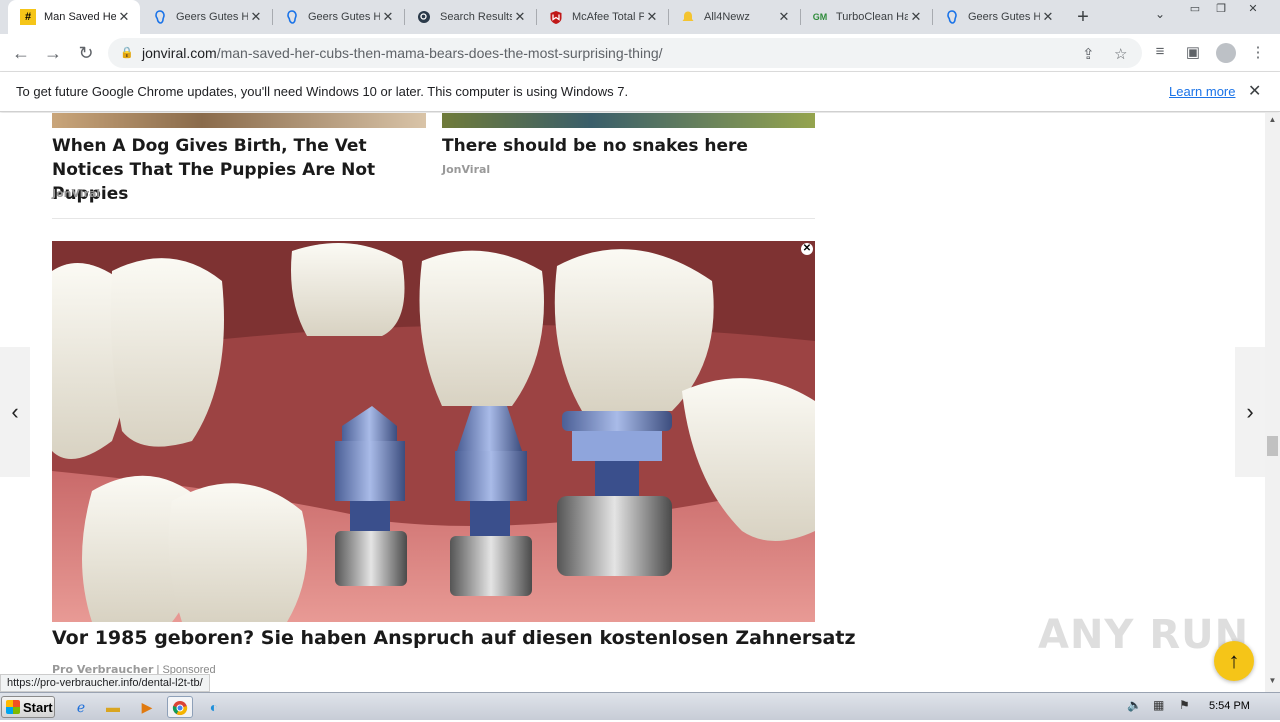 The height and width of the screenshot is (722, 1280). Describe the element at coordinates (1272, 402) in the screenshot. I see `page-scrollbar: ▲ ▼` at that location.